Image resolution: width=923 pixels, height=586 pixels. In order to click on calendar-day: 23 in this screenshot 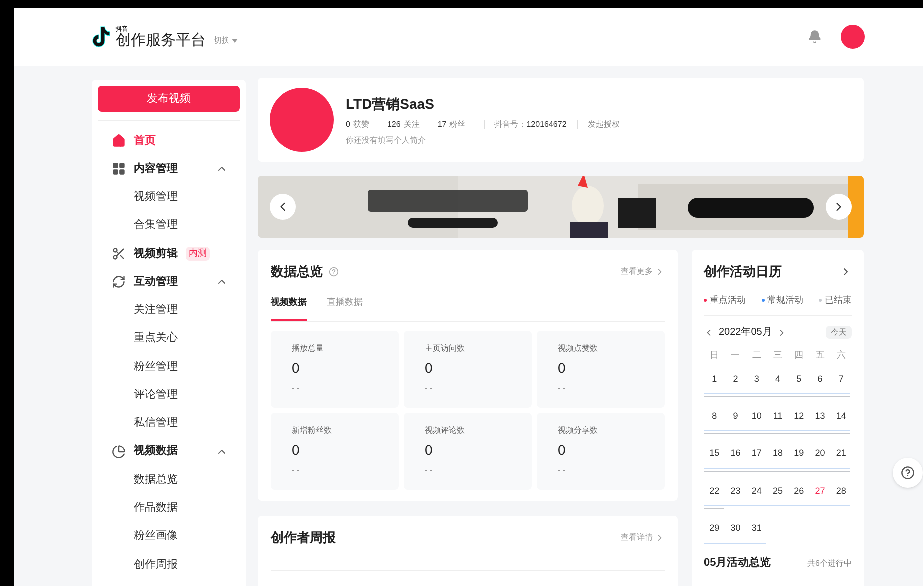, I will do `click(735, 491)`.